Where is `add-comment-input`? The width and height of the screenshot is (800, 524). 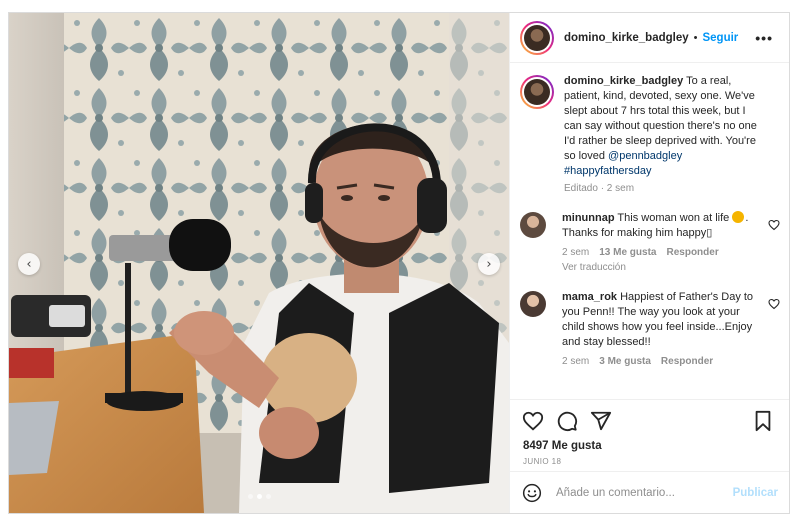
add-comment-input is located at coordinates (638, 492).